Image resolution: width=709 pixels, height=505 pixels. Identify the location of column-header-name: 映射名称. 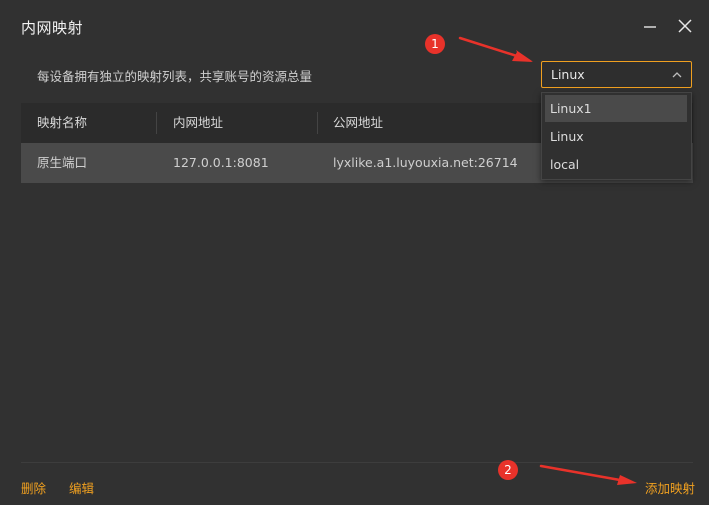
(62, 122).